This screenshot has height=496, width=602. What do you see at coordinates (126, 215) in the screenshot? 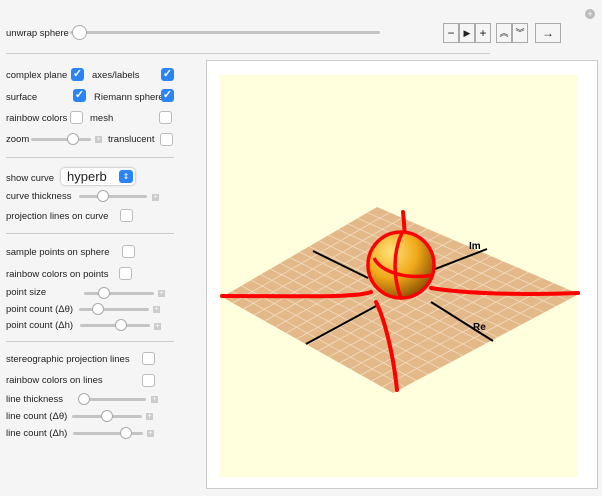
I see `projection-lines-checkbox` at bounding box center [126, 215].